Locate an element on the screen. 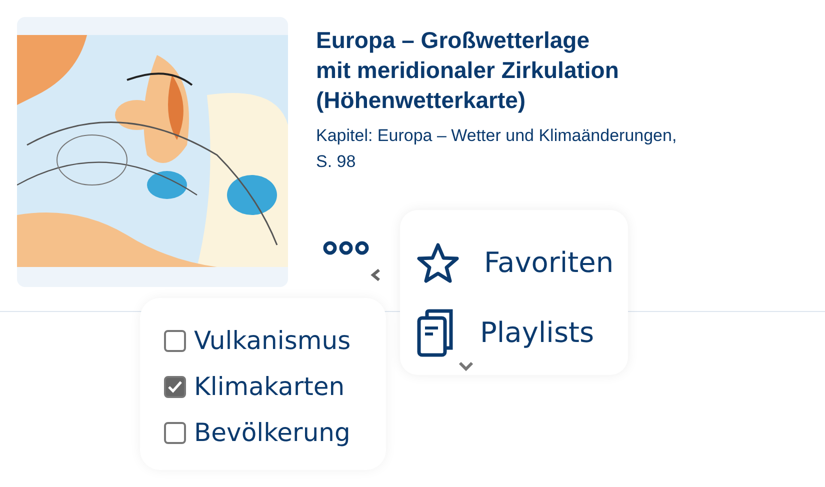 This screenshot has height=487, width=825. chevron-down-icon is located at coordinates (466, 366).